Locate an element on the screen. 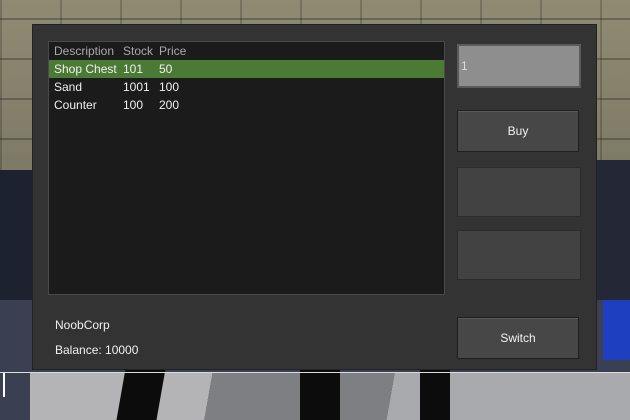  company-name: NoobCorp is located at coordinates (82, 325).